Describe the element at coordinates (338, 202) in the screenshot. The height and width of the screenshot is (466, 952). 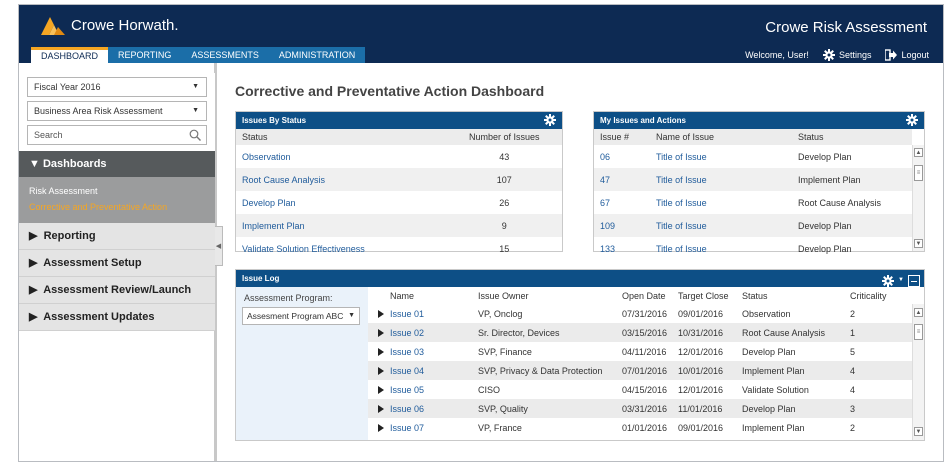
I see `status-link: Develop Plan` at that location.